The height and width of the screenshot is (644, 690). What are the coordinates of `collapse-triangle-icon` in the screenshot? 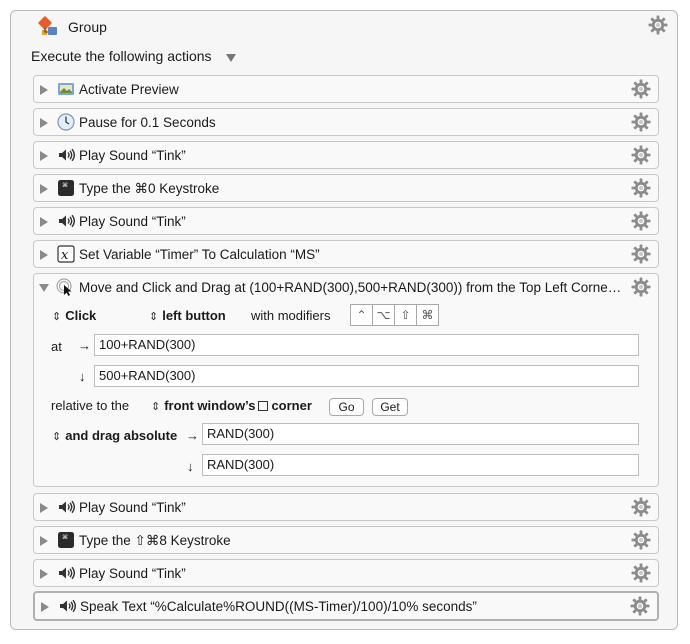 It's located at (44, 288).